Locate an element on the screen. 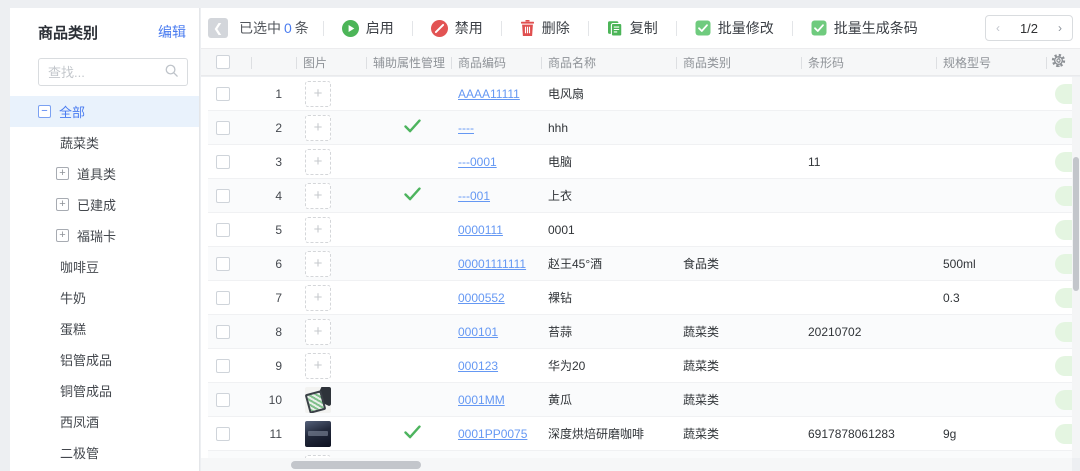 This screenshot has width=1080, height=471. sidebar-tree-item: 铝管成品 is located at coordinates (104, 359).